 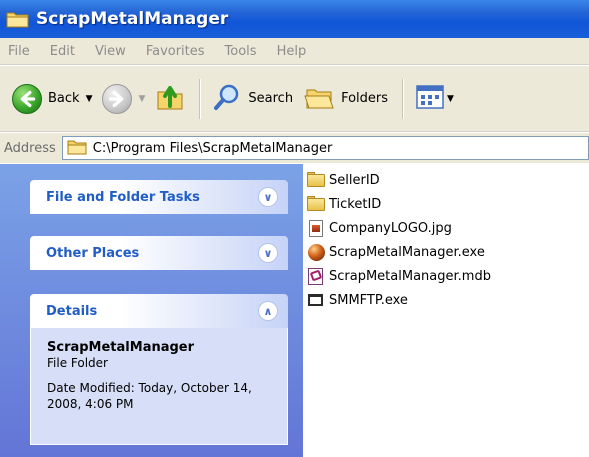 I want to click on window-title: ScrapMetalManager, so click(x=132, y=19).